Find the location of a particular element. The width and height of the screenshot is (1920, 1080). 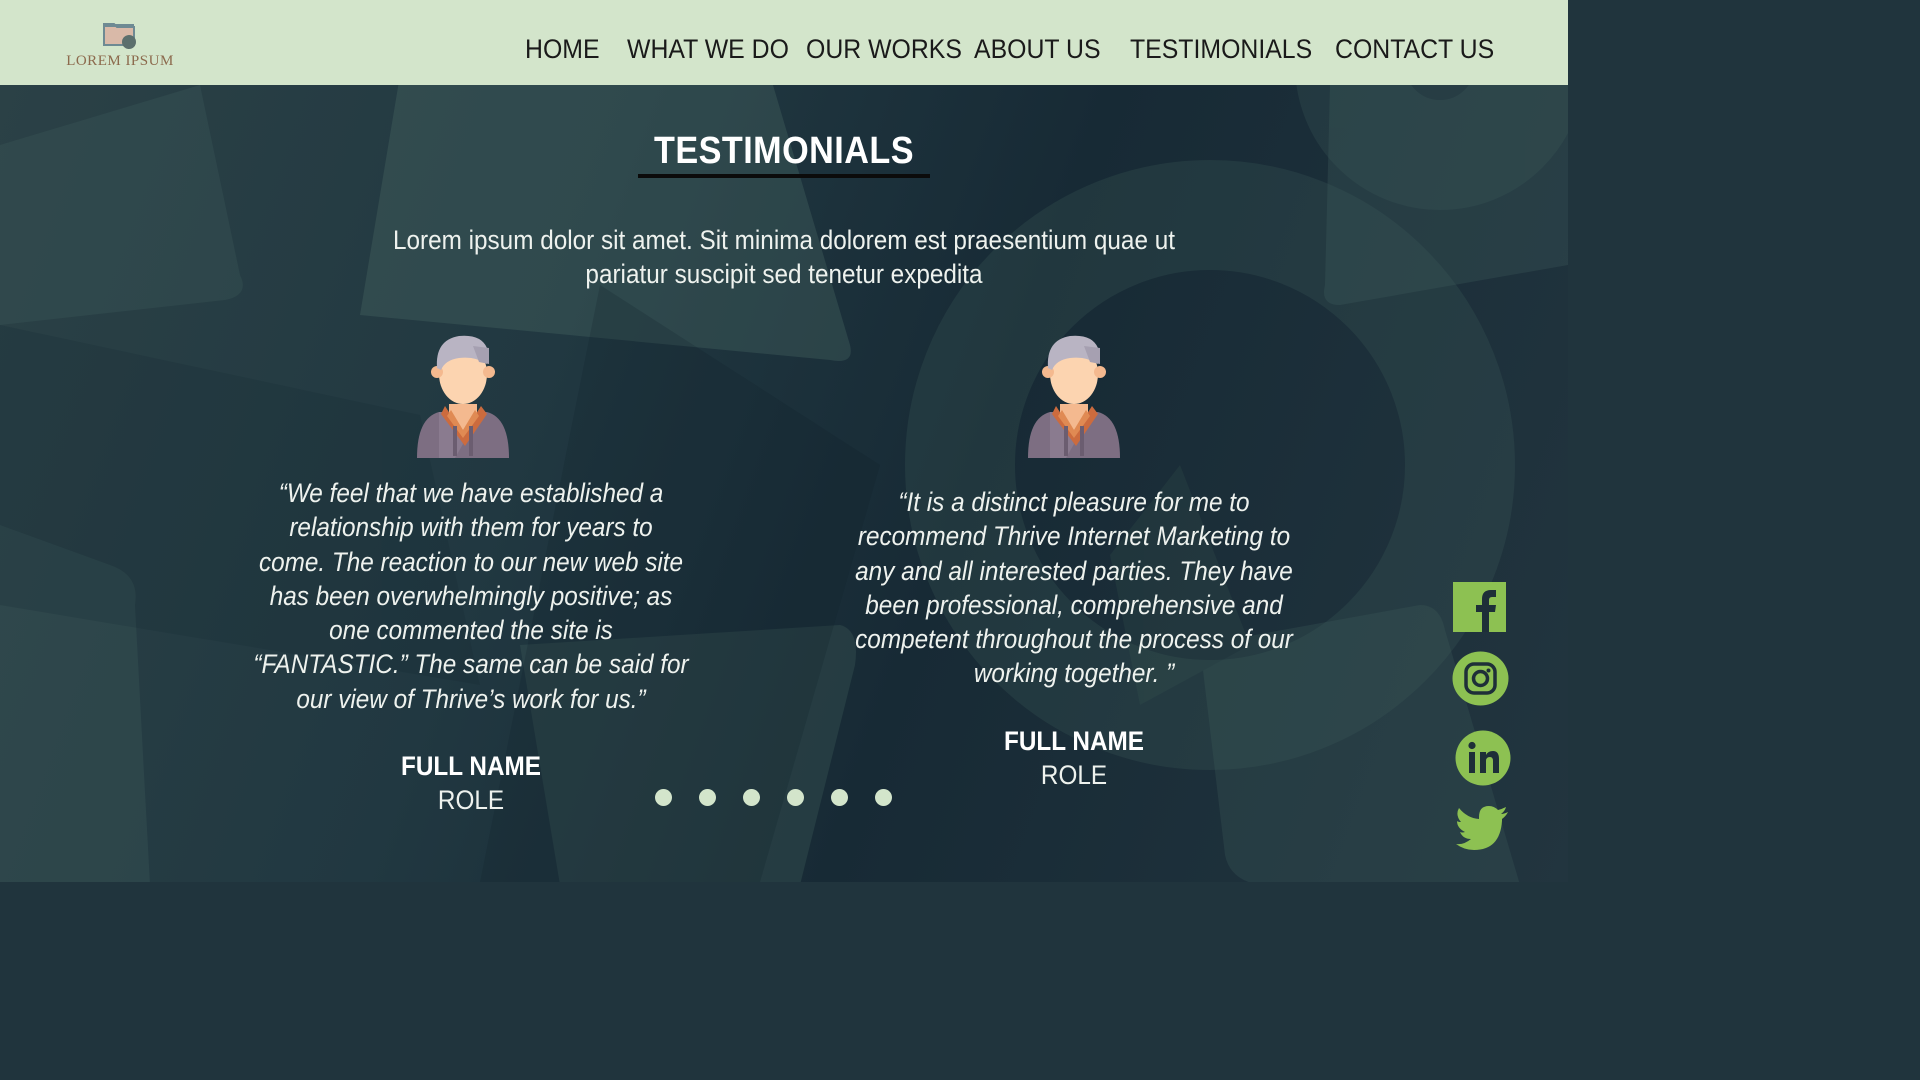

quote-line: competent throughout the process of our is located at coordinates (1074, 639).